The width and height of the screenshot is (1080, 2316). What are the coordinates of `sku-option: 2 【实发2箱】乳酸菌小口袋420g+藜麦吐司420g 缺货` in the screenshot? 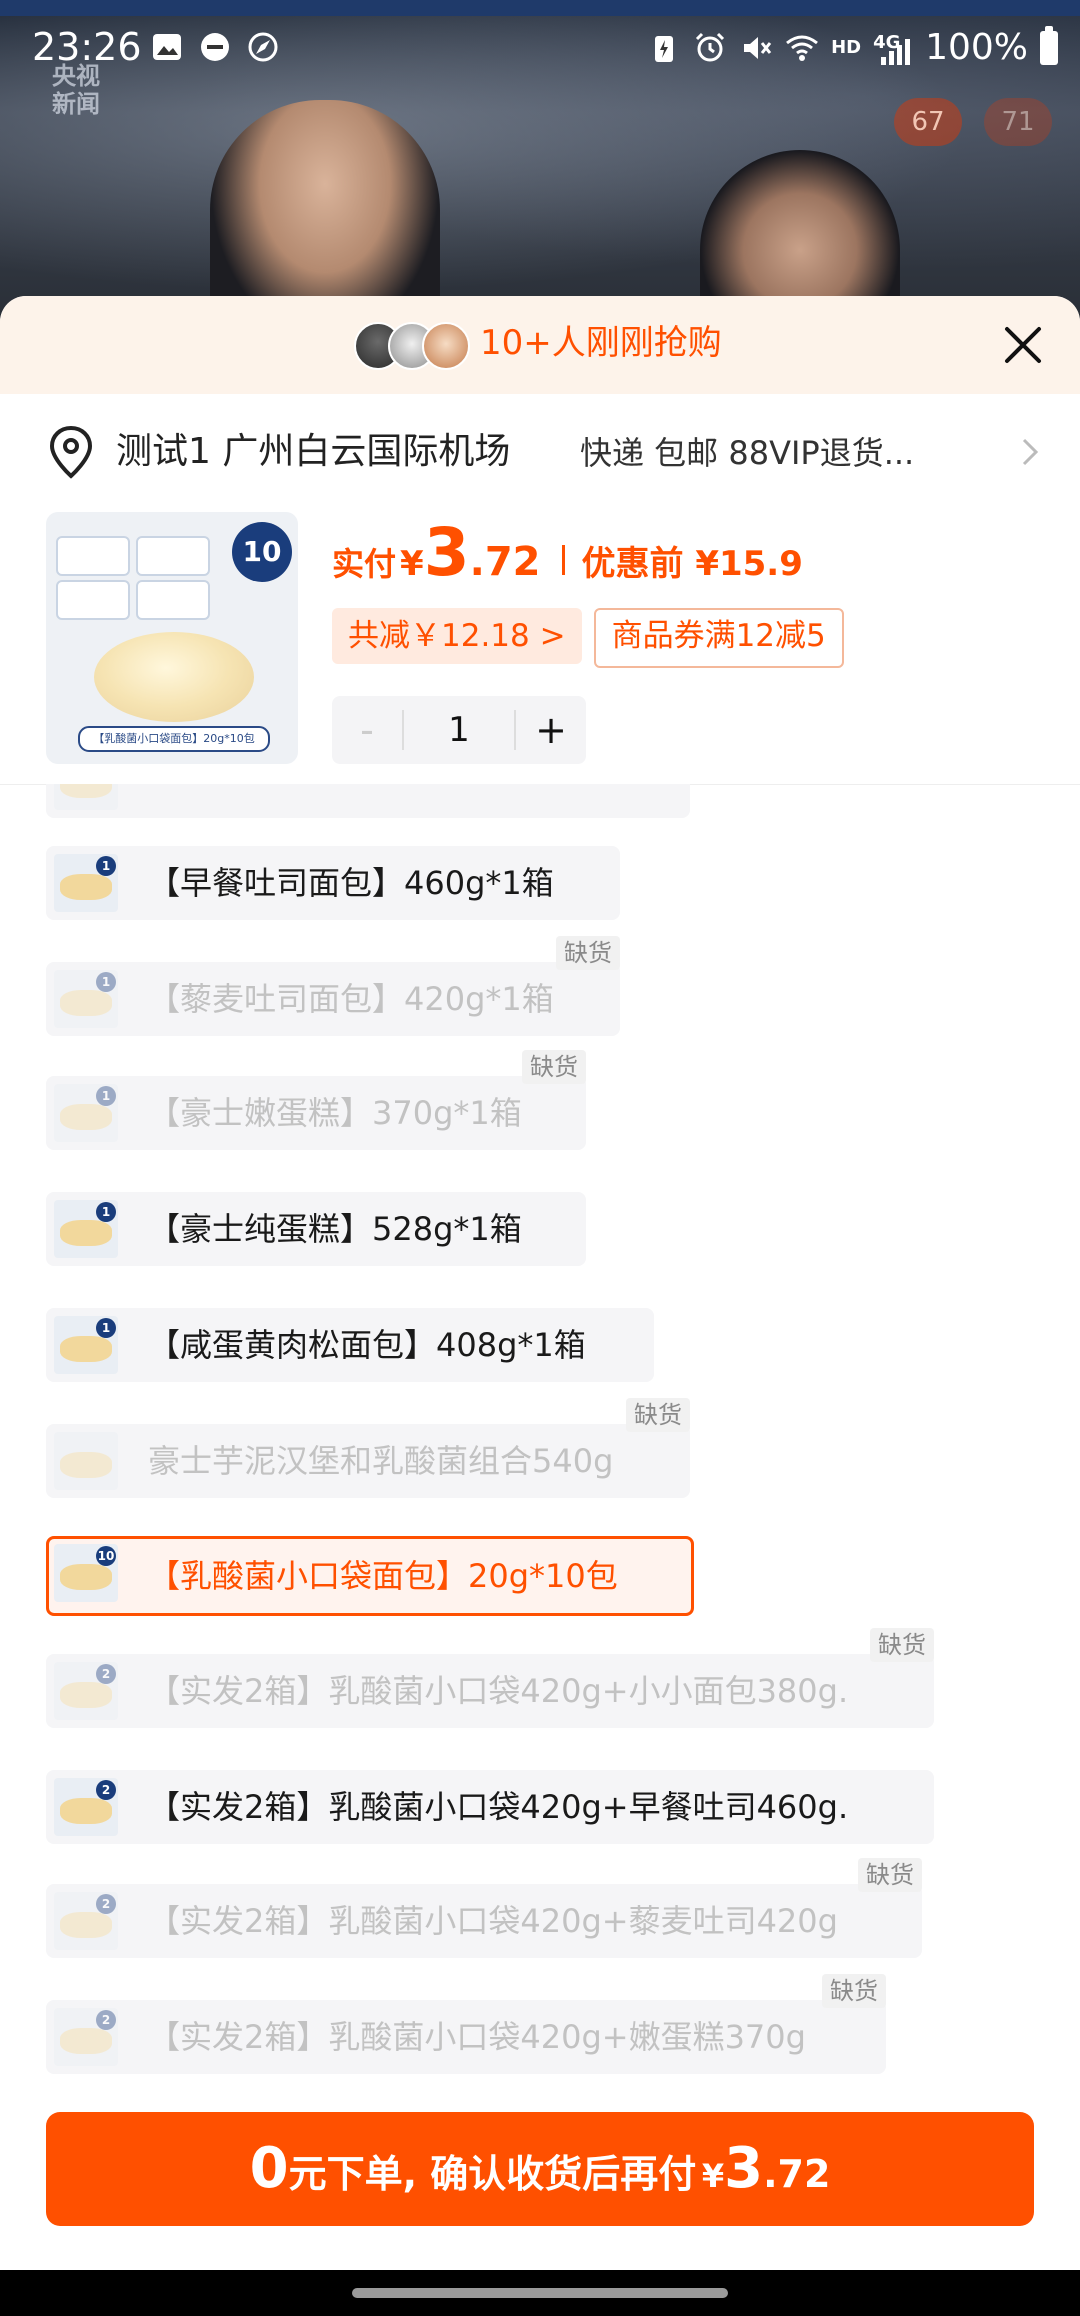 It's located at (484, 1908).